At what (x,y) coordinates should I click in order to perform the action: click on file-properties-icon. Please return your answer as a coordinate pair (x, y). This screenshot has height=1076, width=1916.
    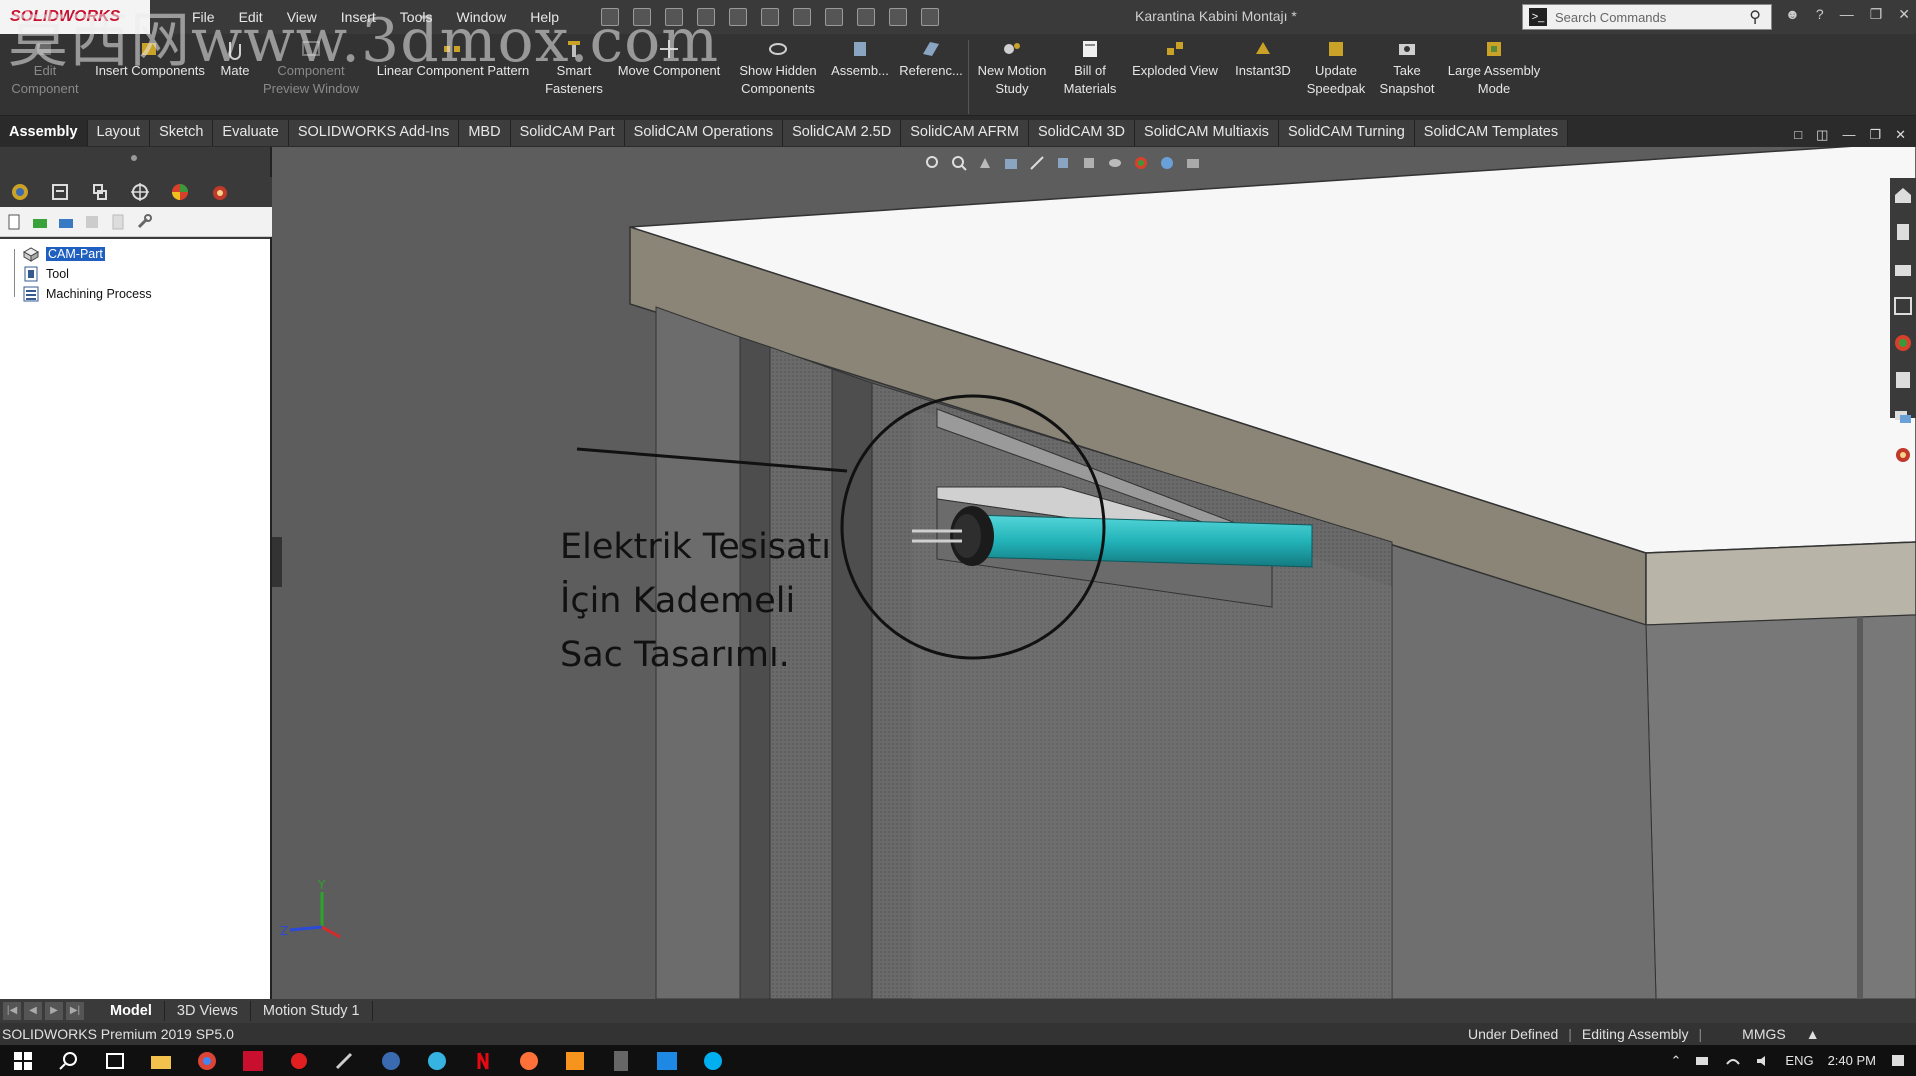
    Looking at the image, I should click on (898, 17).